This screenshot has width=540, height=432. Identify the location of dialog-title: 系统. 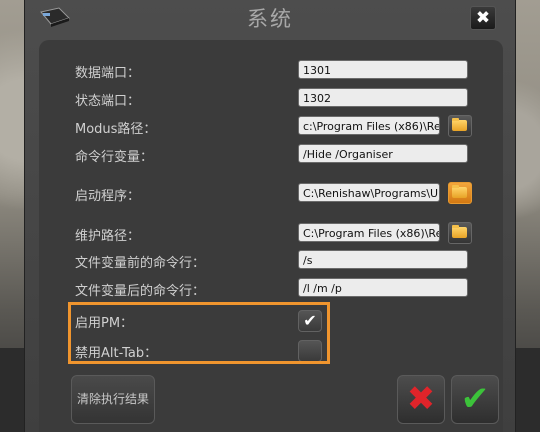
(270, 19).